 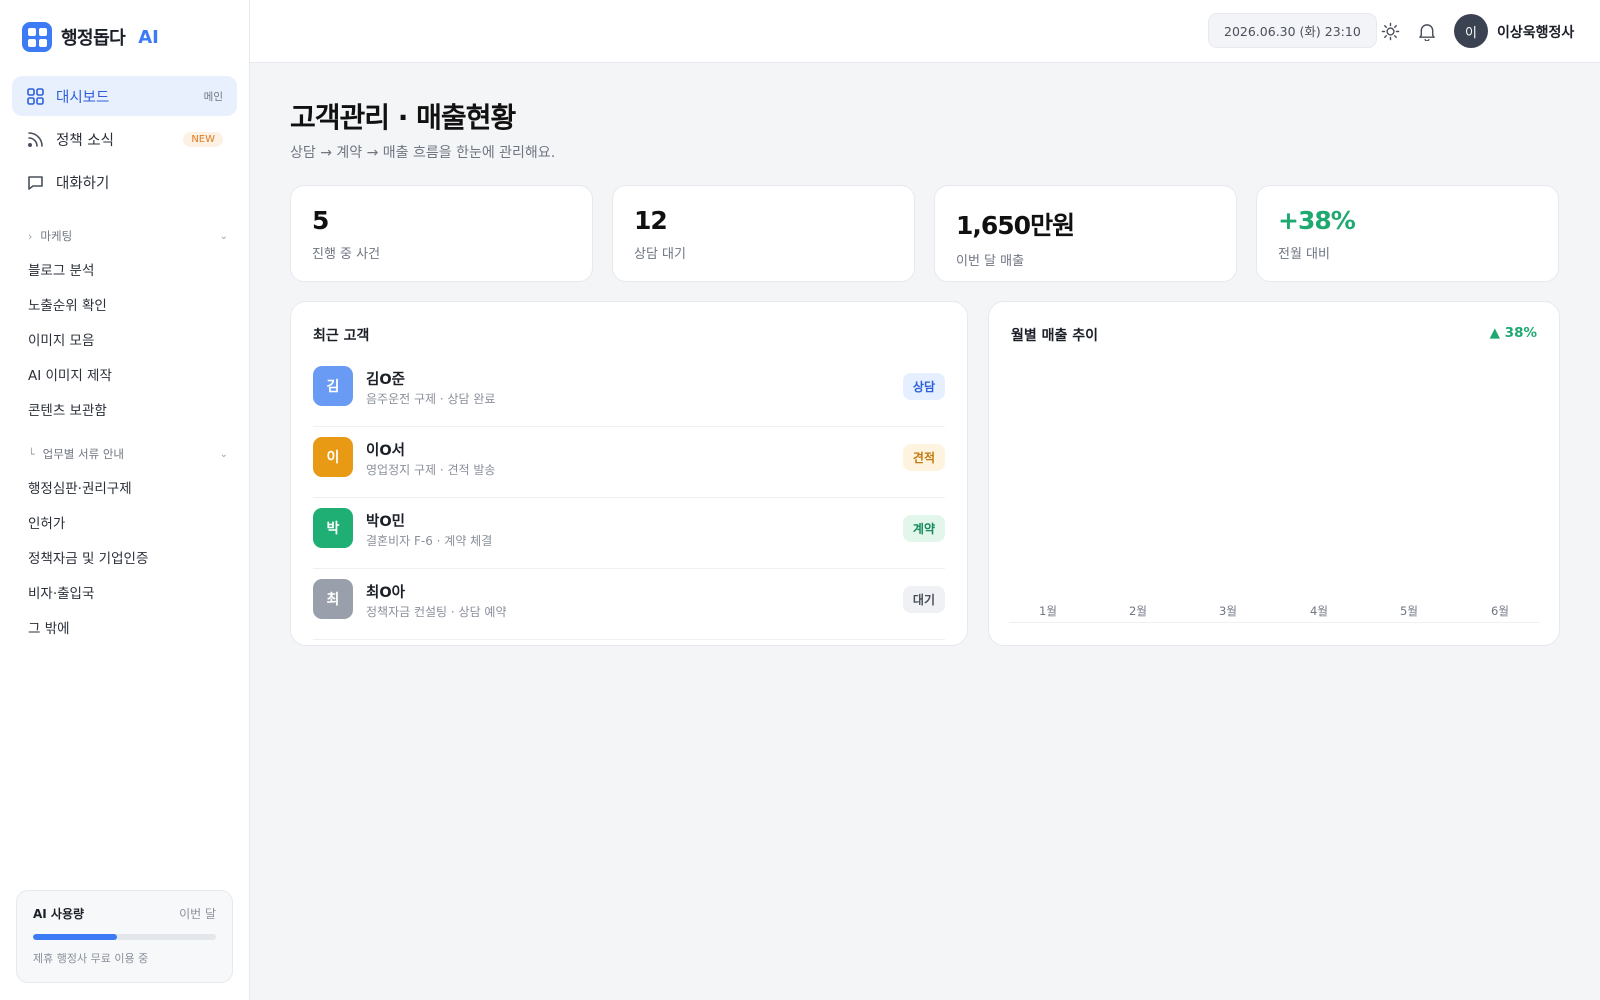 What do you see at coordinates (1138, 611) in the screenshot?
I see `month-label: 2월` at bounding box center [1138, 611].